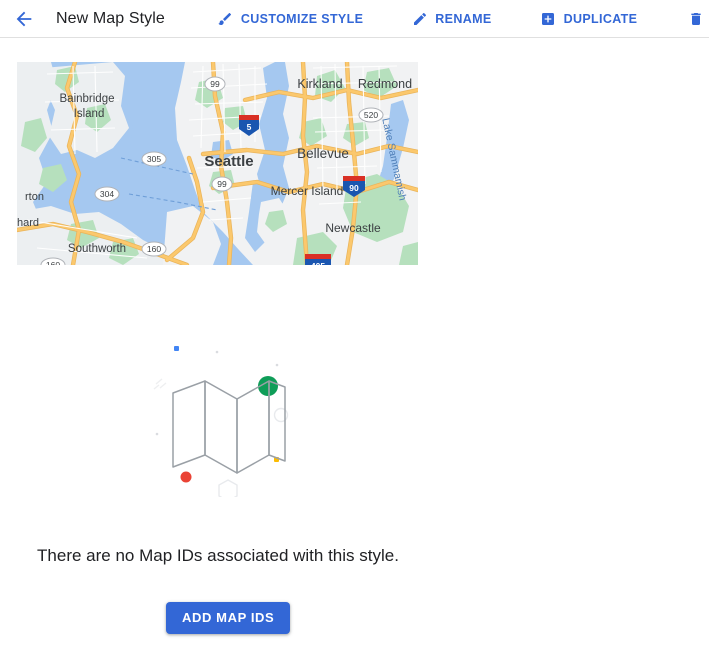  Describe the element at coordinates (107, 194) in the screenshot. I see `svg-text: 304` at that location.